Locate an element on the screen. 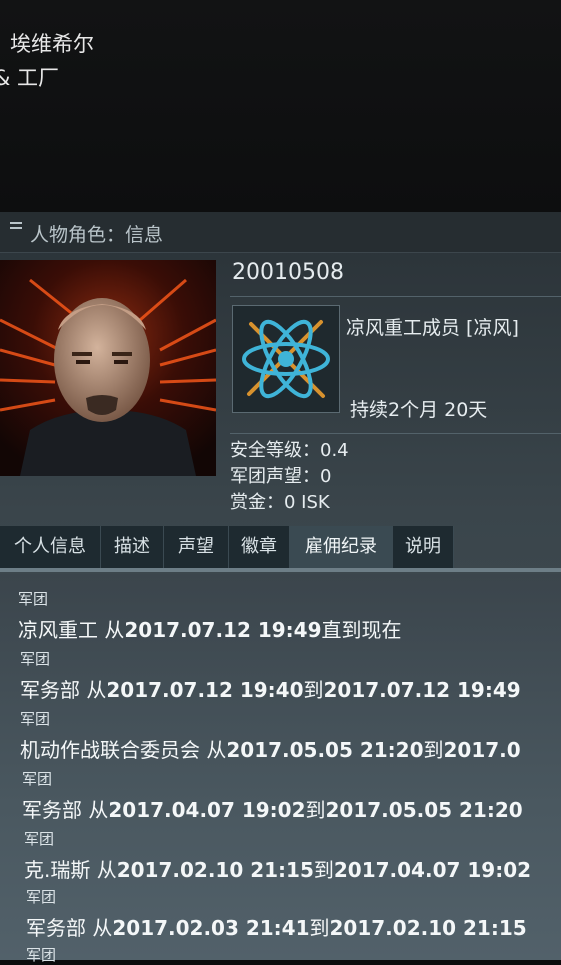 Image resolution: width=561 pixels, height=965 pixels. to-word: 直到现在 is located at coordinates (361, 630).